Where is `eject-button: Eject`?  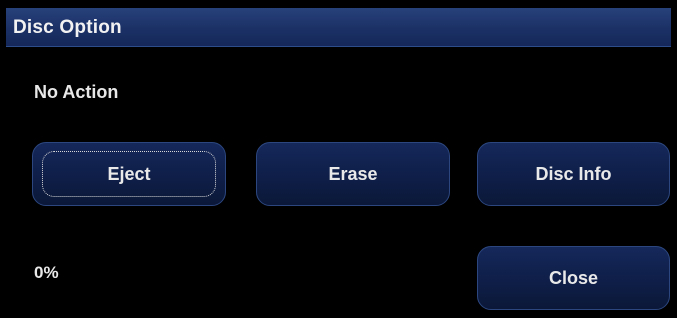 eject-button: Eject is located at coordinates (129, 174).